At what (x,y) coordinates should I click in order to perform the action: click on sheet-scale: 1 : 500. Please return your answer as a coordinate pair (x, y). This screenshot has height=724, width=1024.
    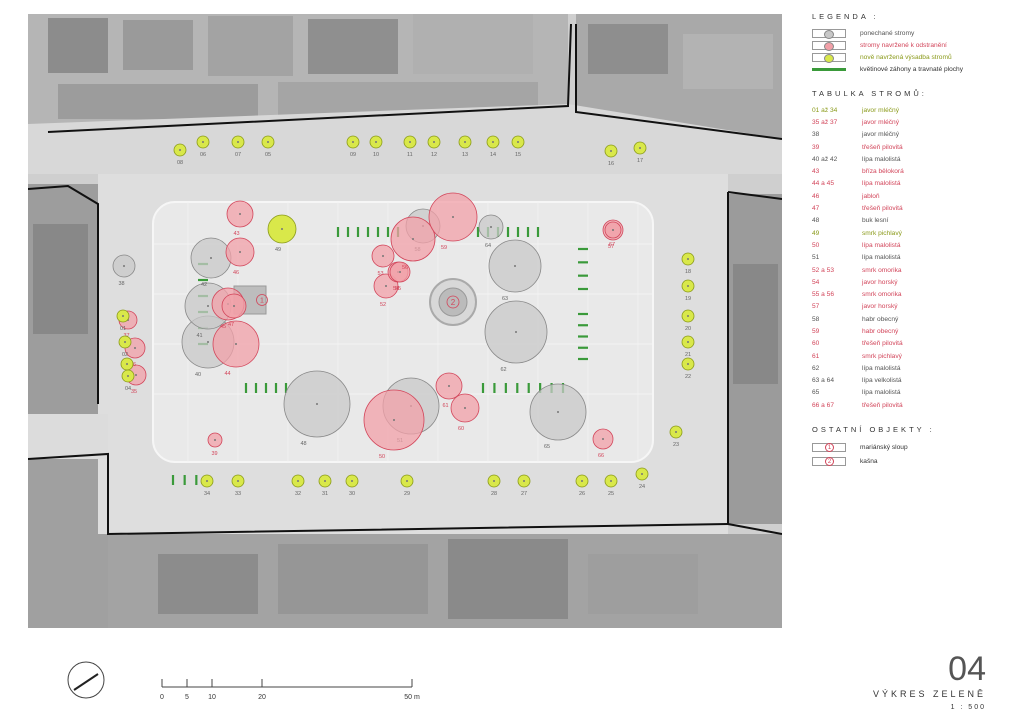
    Looking at the image, I should click on (968, 707).